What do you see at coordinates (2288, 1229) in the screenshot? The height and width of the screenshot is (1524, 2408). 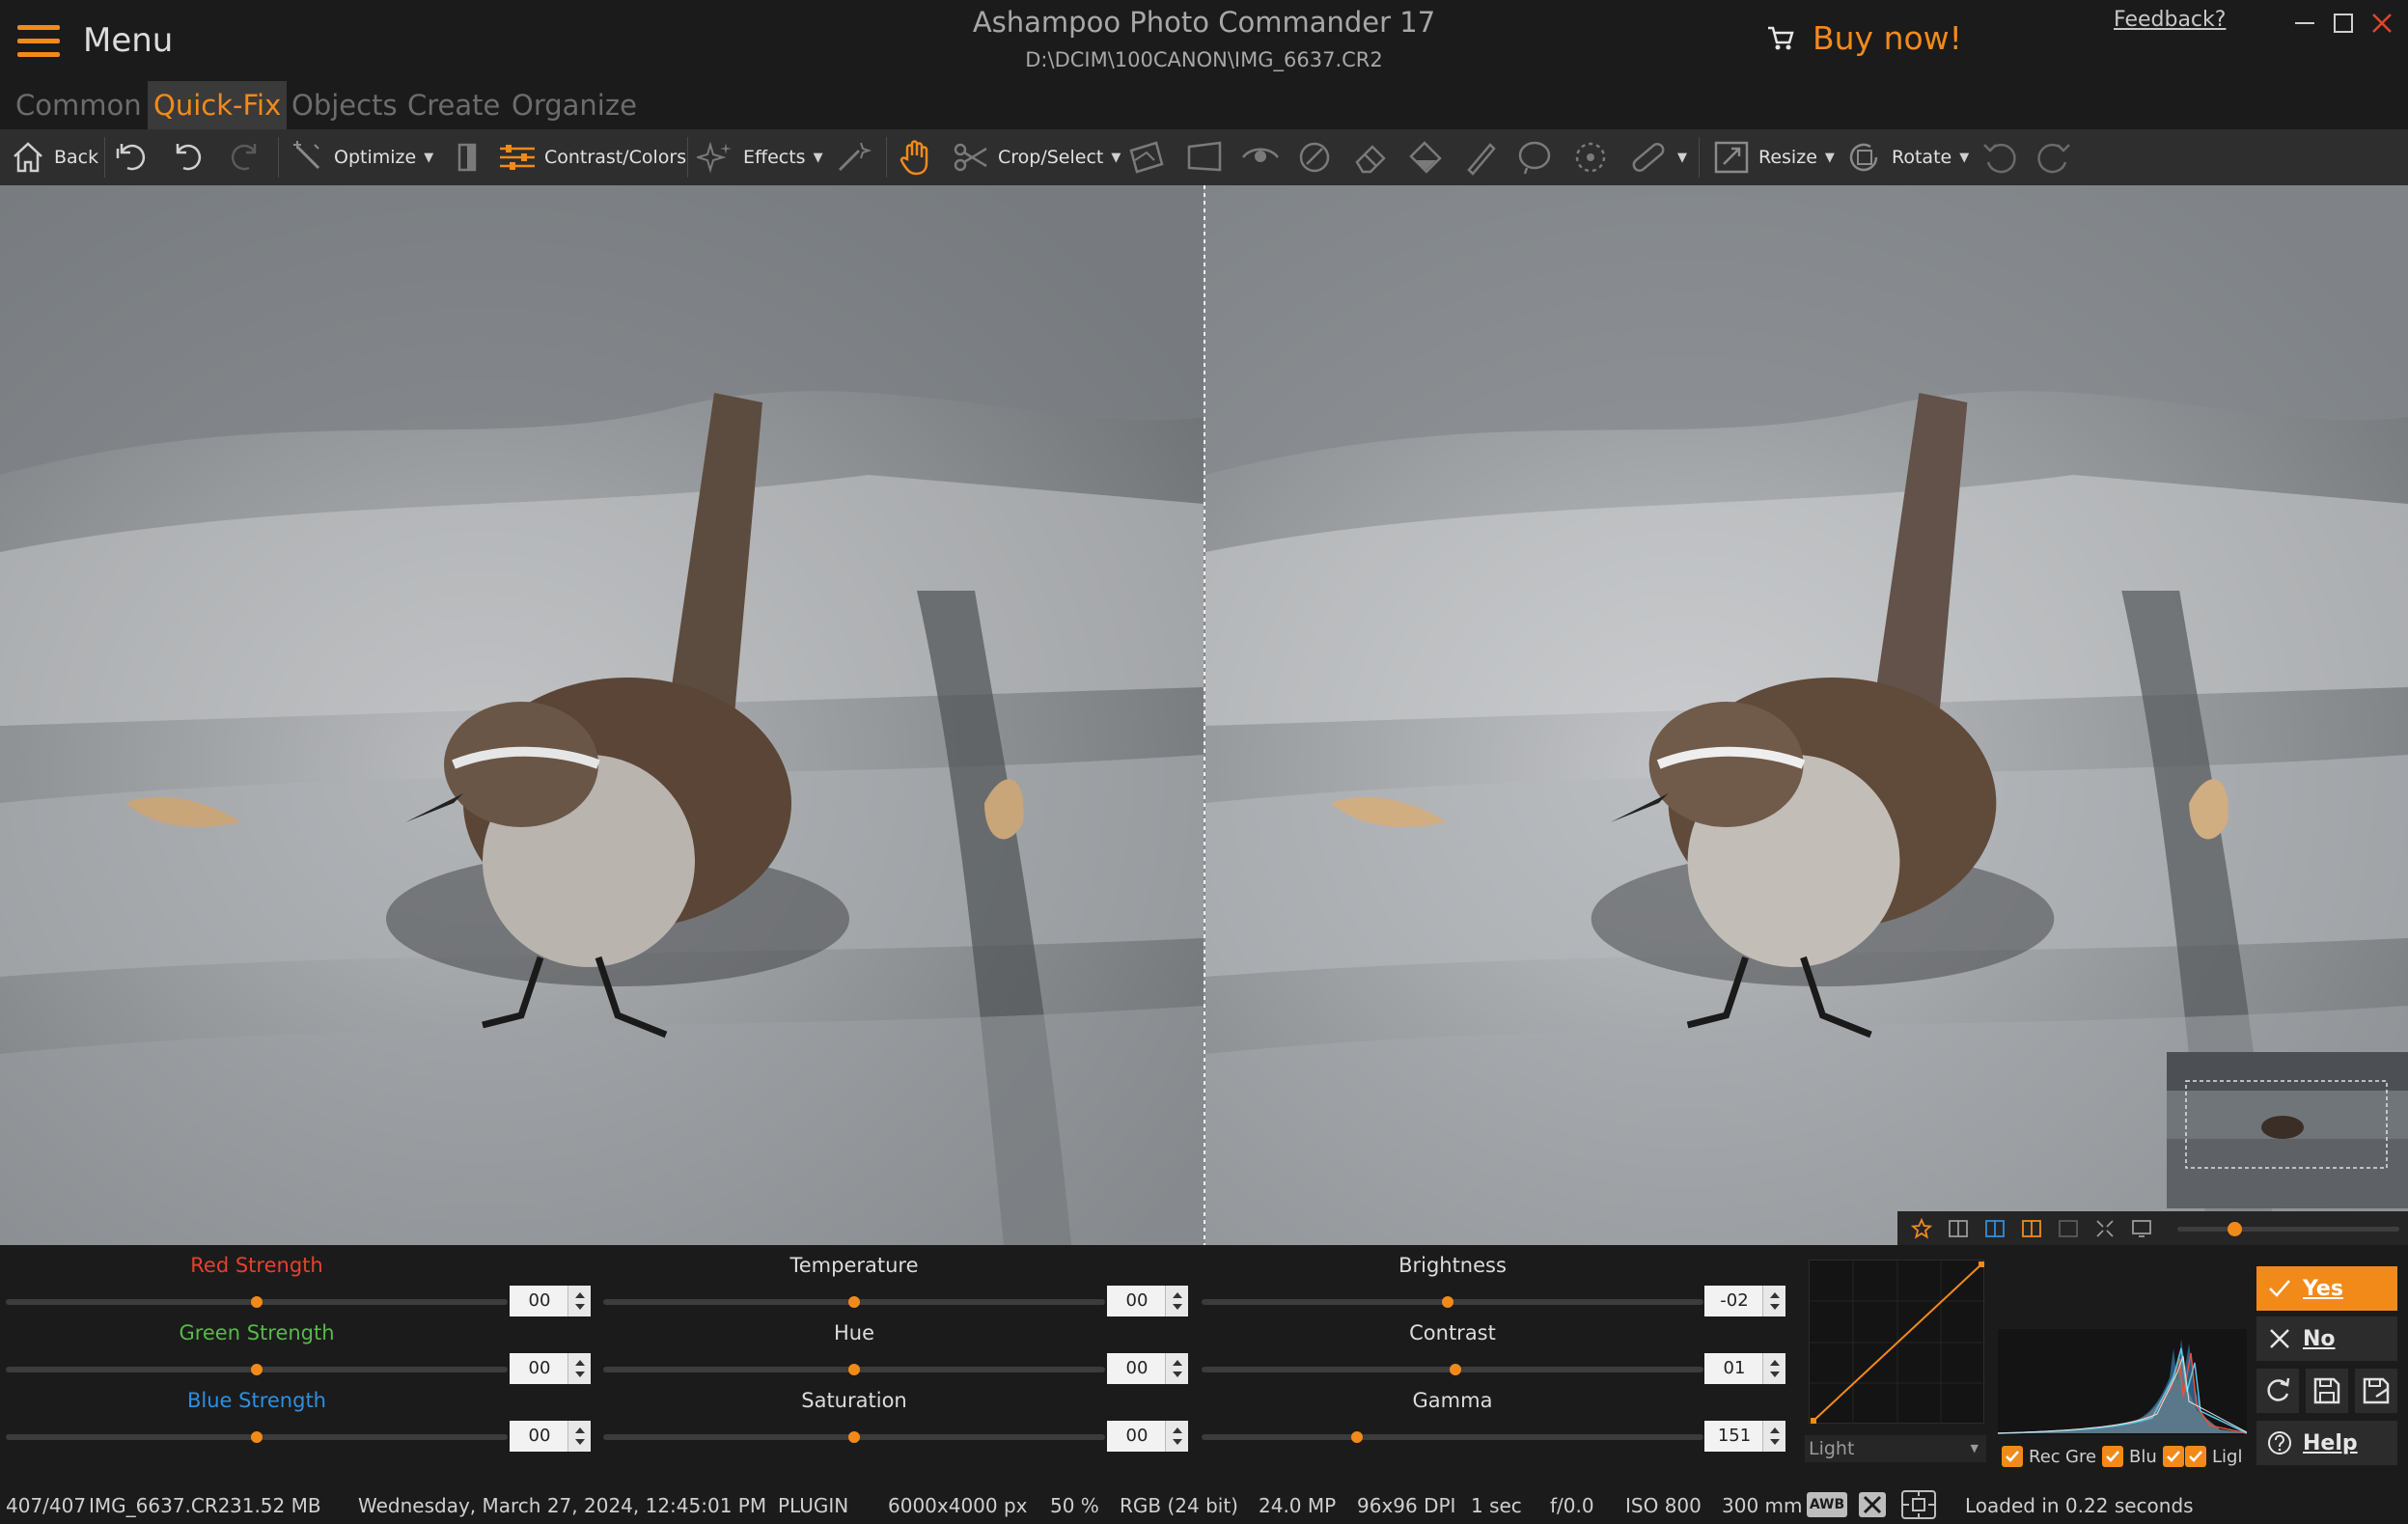 I see `zoom-slider` at bounding box center [2288, 1229].